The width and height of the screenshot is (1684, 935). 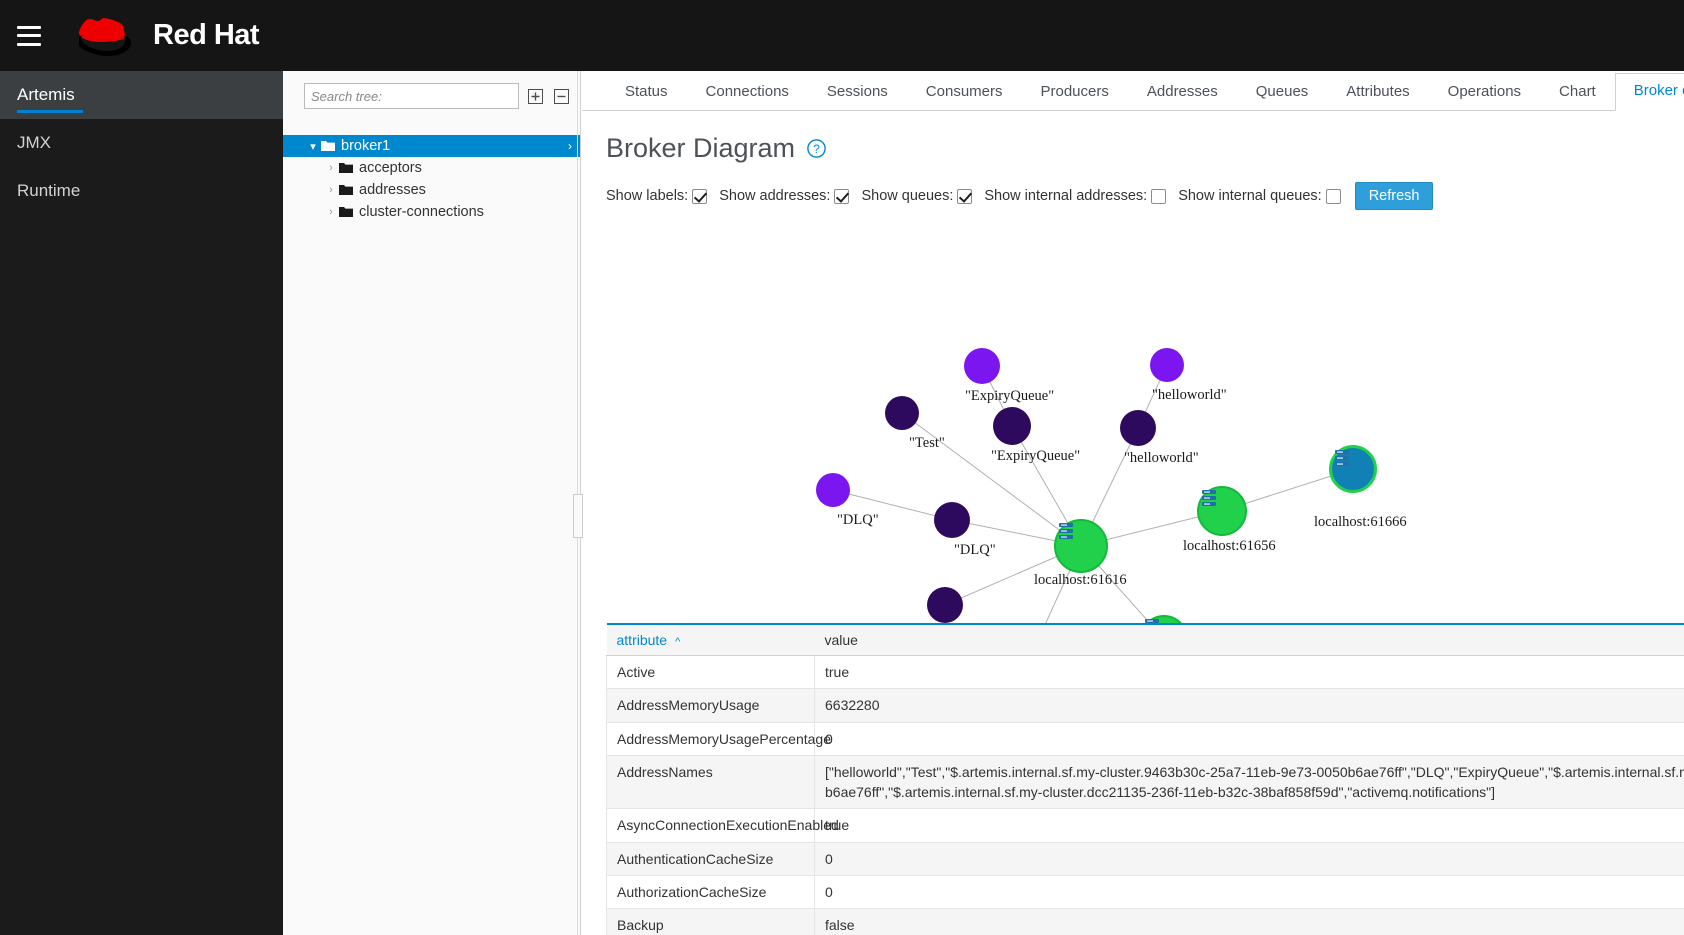 What do you see at coordinates (842, 35) in the screenshot?
I see `masthead: Red Hat` at bounding box center [842, 35].